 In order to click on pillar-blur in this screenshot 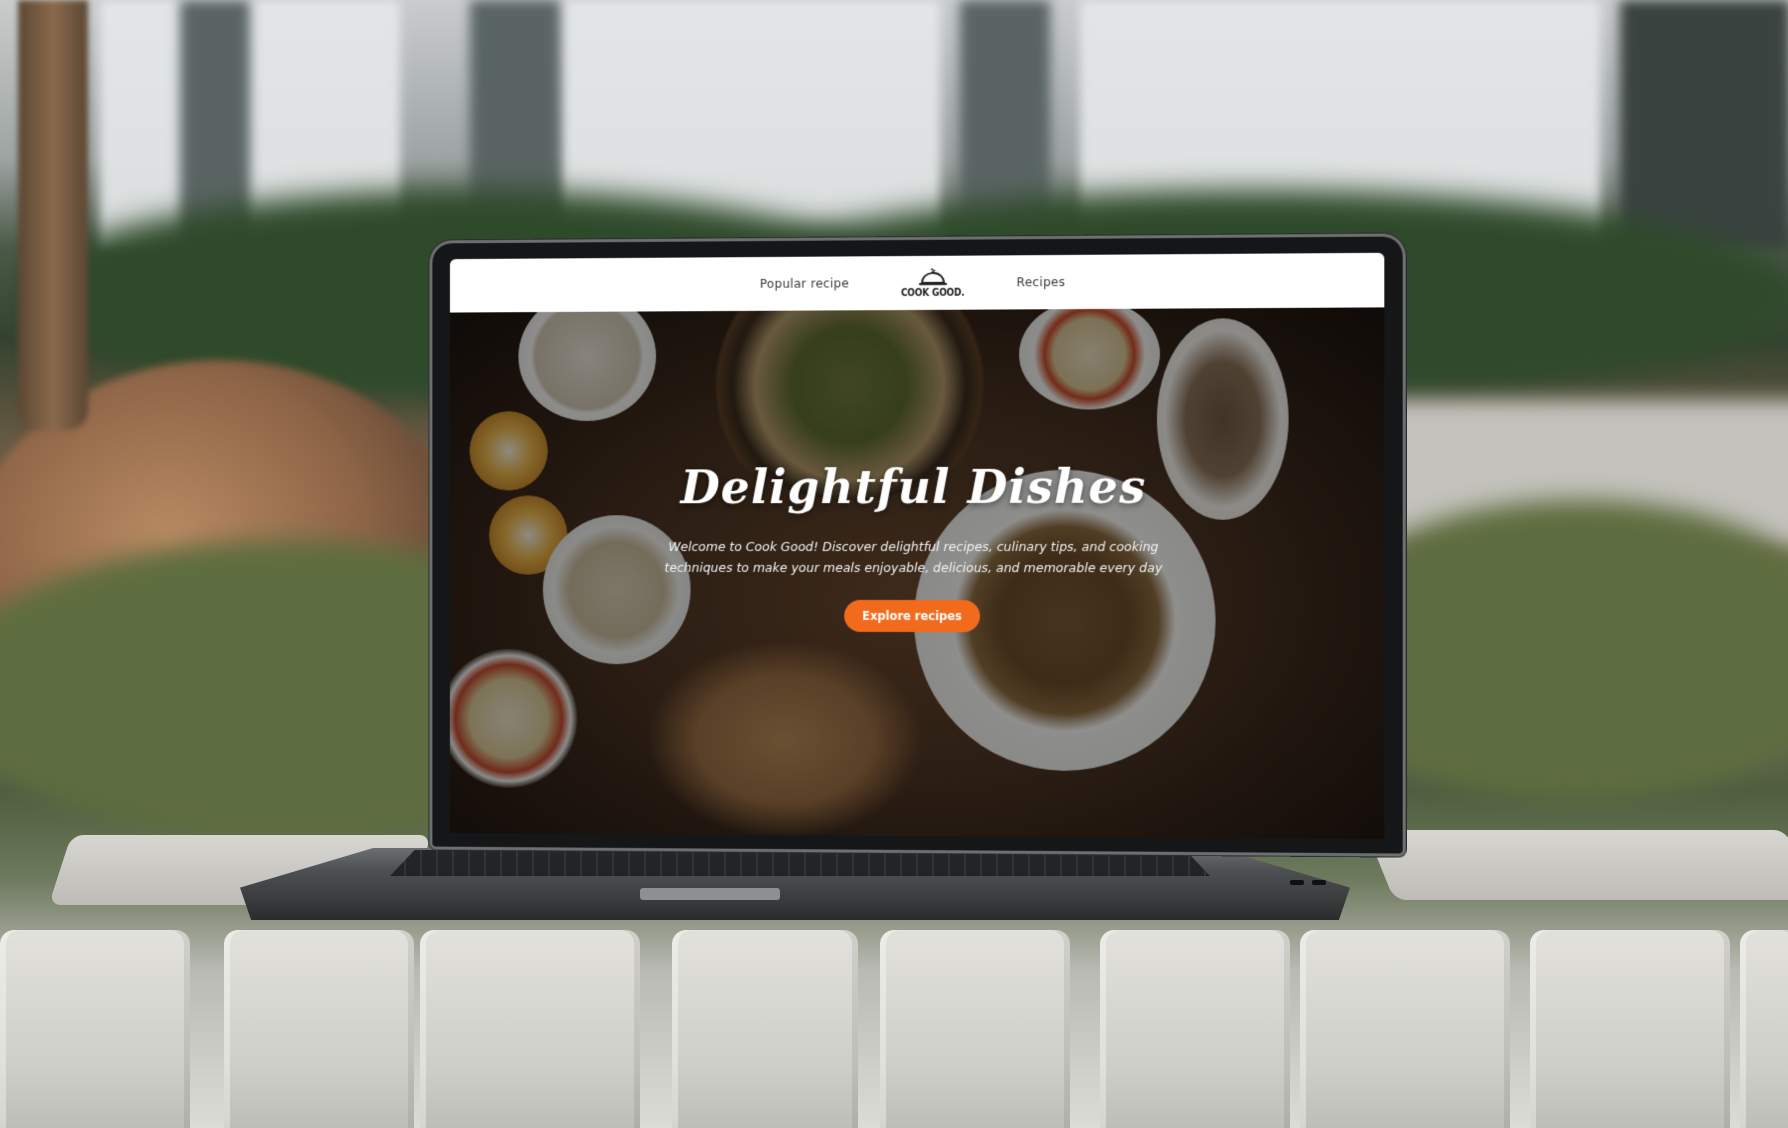, I will do `click(1704, 125)`.